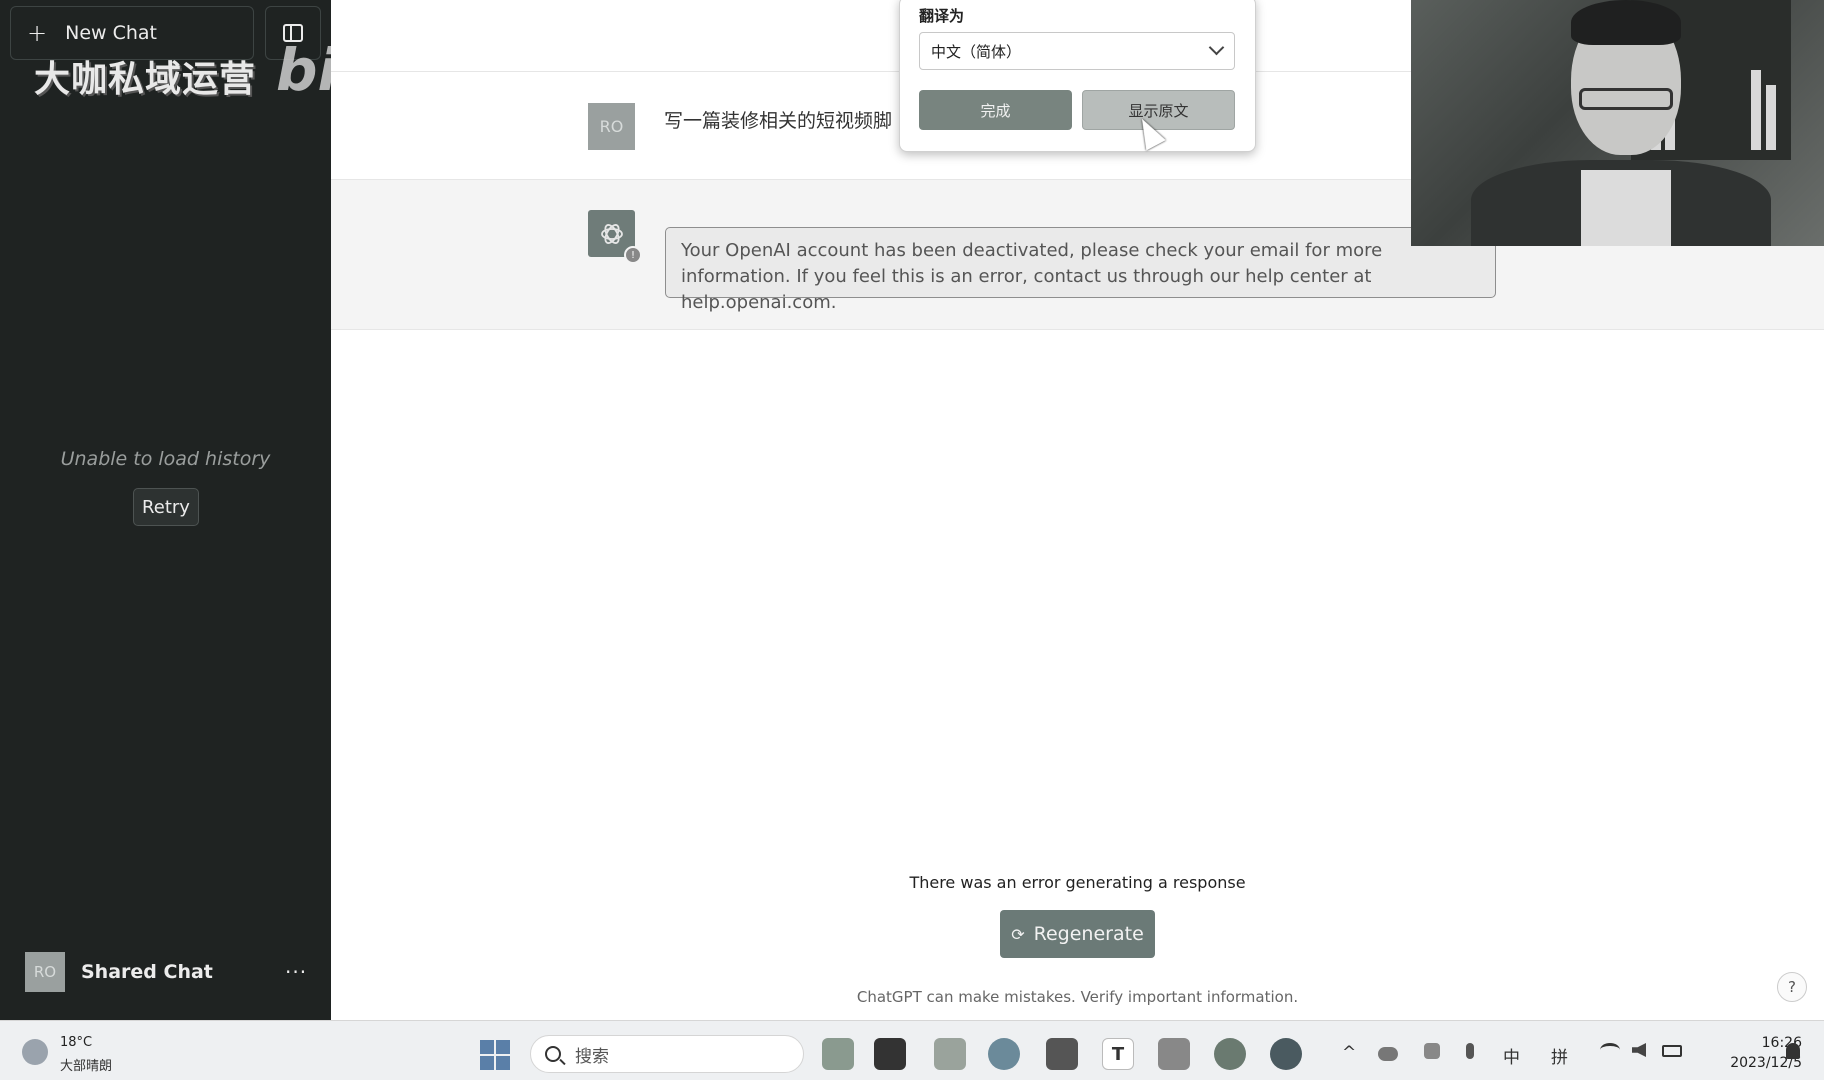  I want to click on weather-text: 大部晴朗, so click(86, 1066).